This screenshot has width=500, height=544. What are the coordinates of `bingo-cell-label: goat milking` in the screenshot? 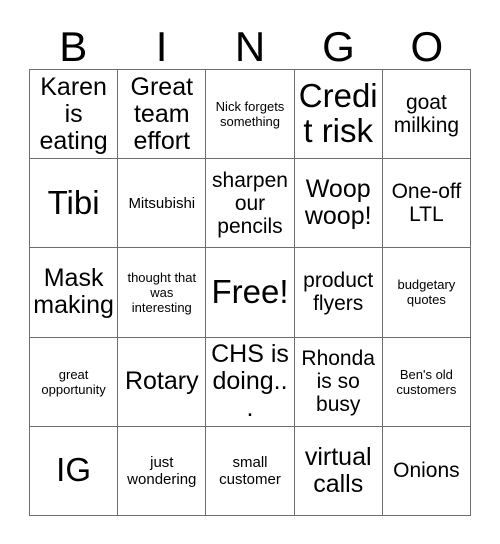 It's located at (426, 114).